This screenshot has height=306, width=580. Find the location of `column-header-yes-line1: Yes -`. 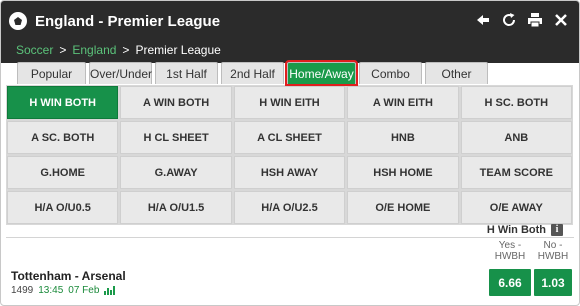

column-header-yes-line1: Yes - is located at coordinates (510, 245).